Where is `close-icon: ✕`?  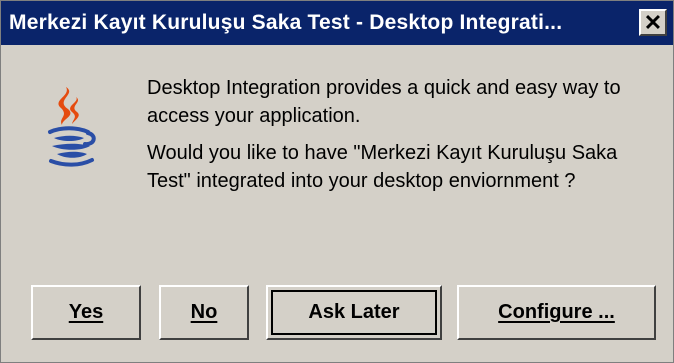 close-icon: ✕ is located at coordinates (653, 22).